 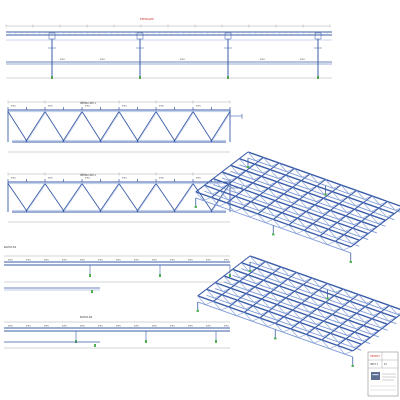 What do you see at coordinates (383, 374) in the screenshot?
I see `title-block: ПРОЕКТ ЛИСТ 1 Р1` at bounding box center [383, 374].